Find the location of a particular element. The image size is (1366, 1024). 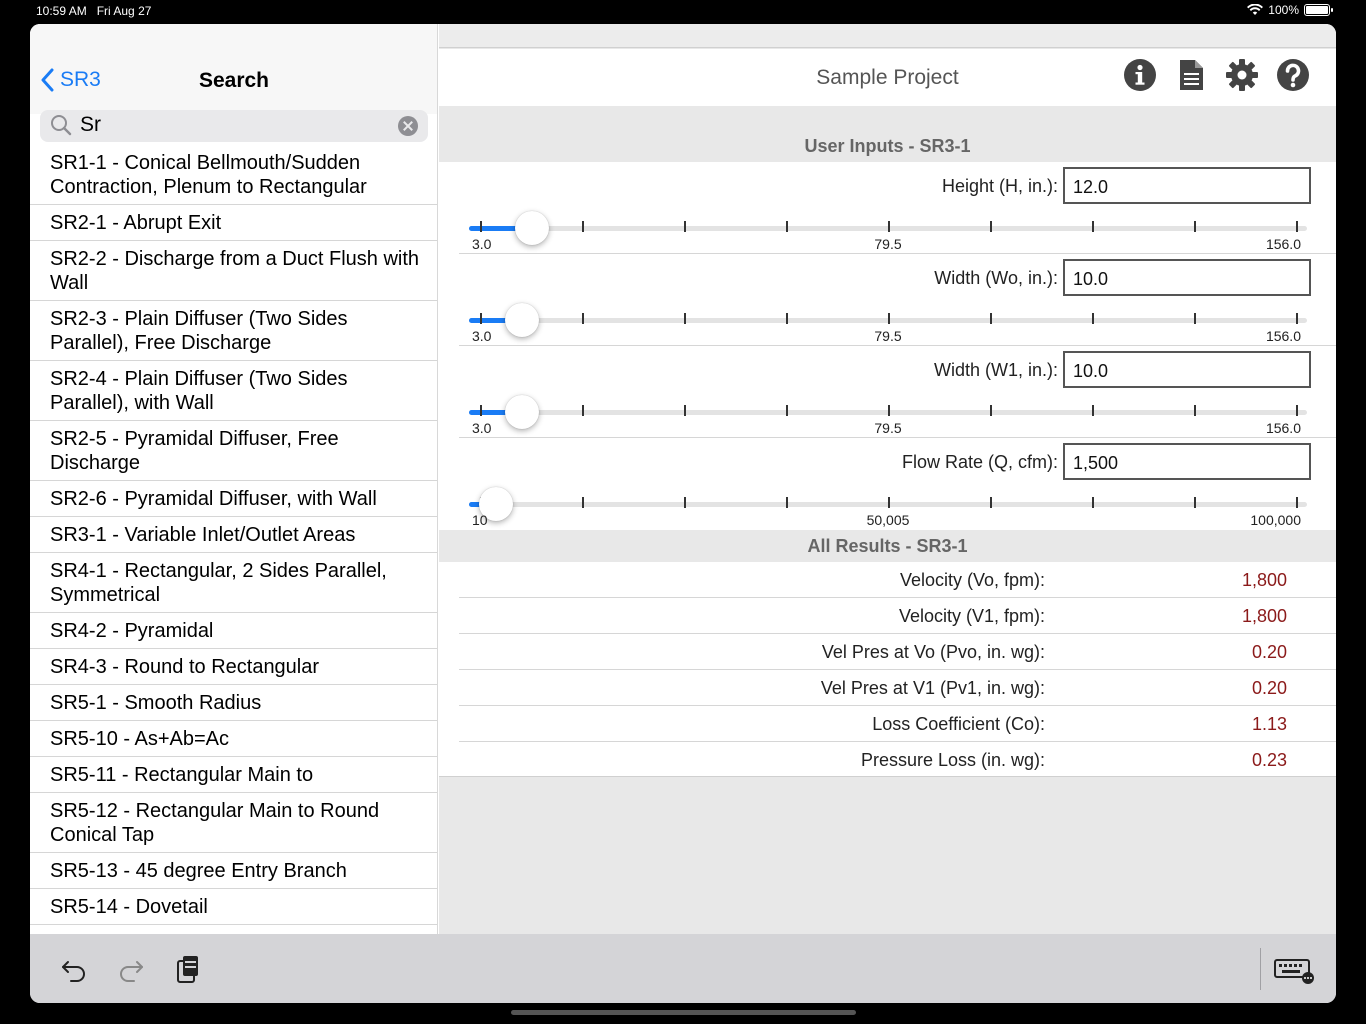

list-item: SR2-1 - Abrupt Exit is located at coordinates (233, 223).